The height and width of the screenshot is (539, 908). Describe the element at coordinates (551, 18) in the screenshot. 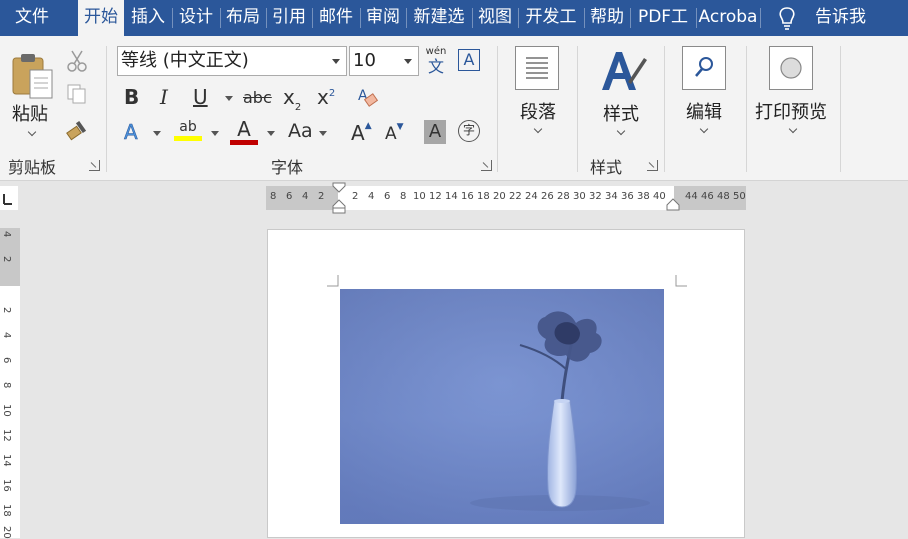

I see `tab-developer: 开发工` at that location.